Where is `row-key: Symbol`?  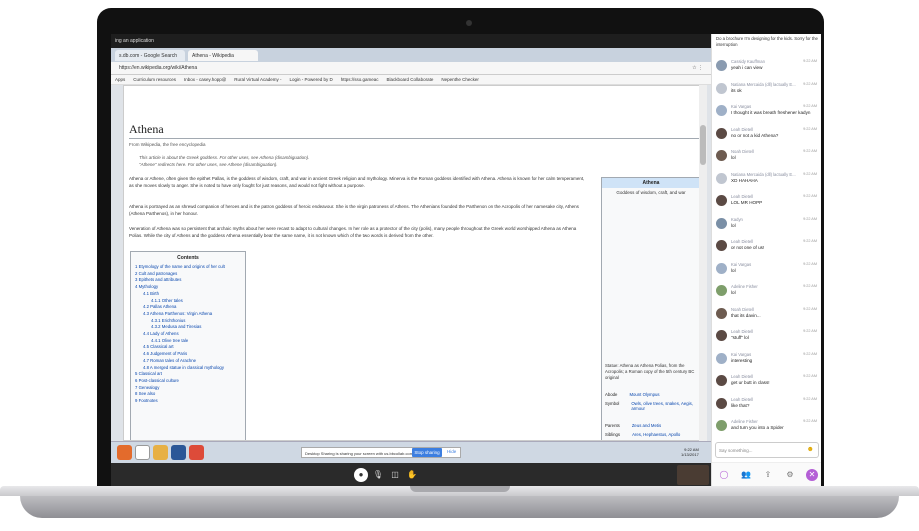
row-key: Symbol is located at coordinates (612, 403).